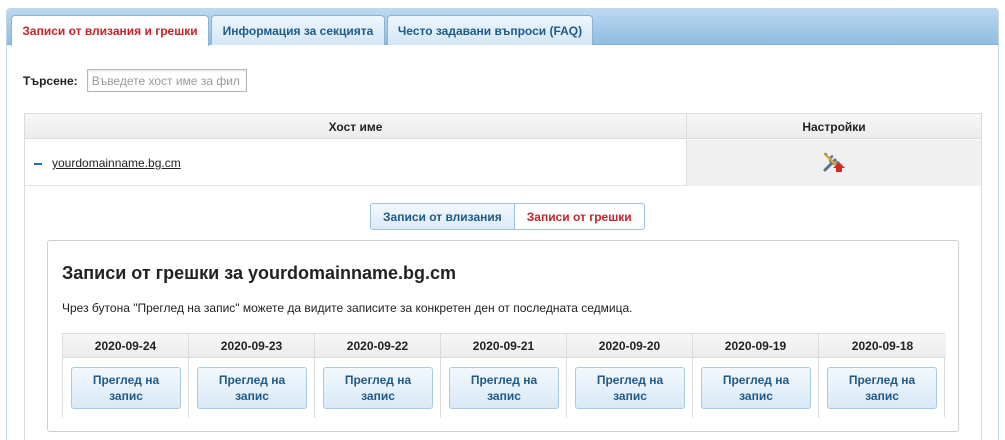  I want to click on date-header: 2020-09-24, so click(125, 346).